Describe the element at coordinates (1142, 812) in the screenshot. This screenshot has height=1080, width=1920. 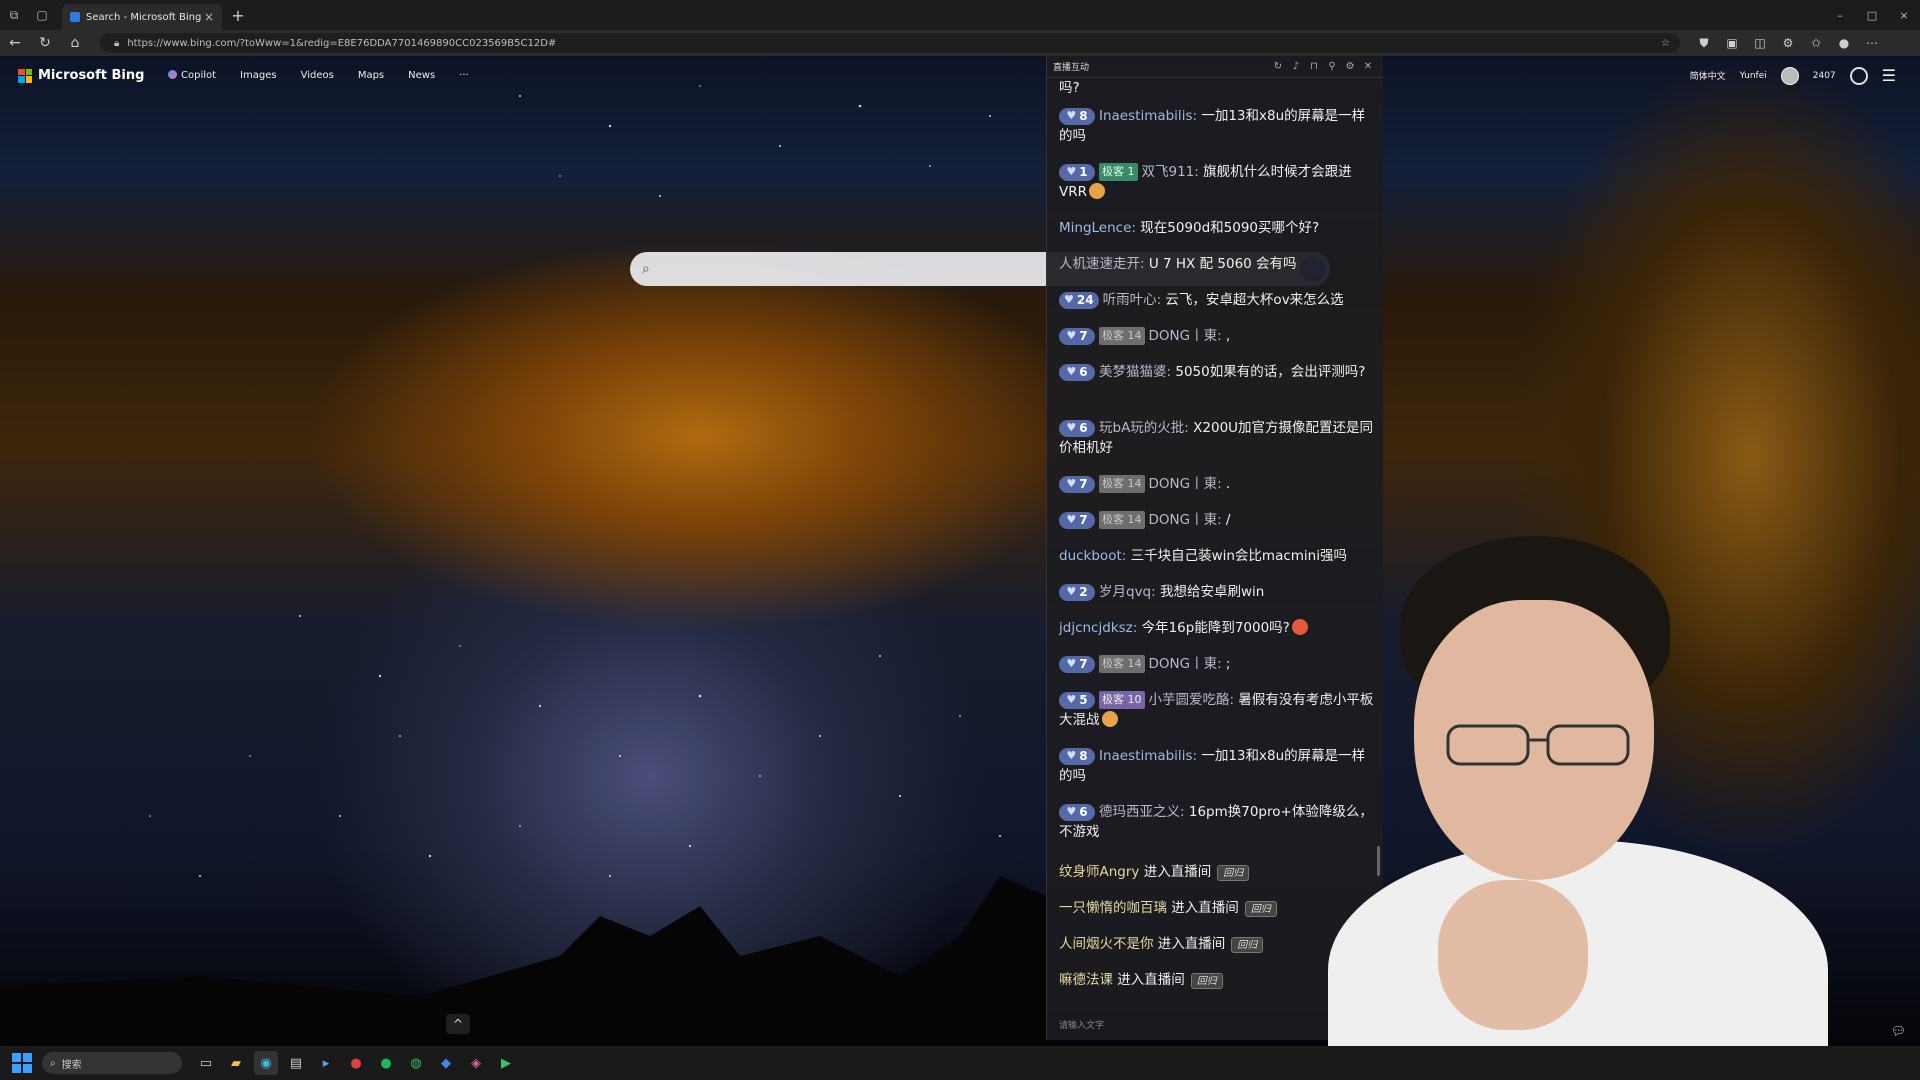
I see `user-name: 德玛西亚之义:` at that location.